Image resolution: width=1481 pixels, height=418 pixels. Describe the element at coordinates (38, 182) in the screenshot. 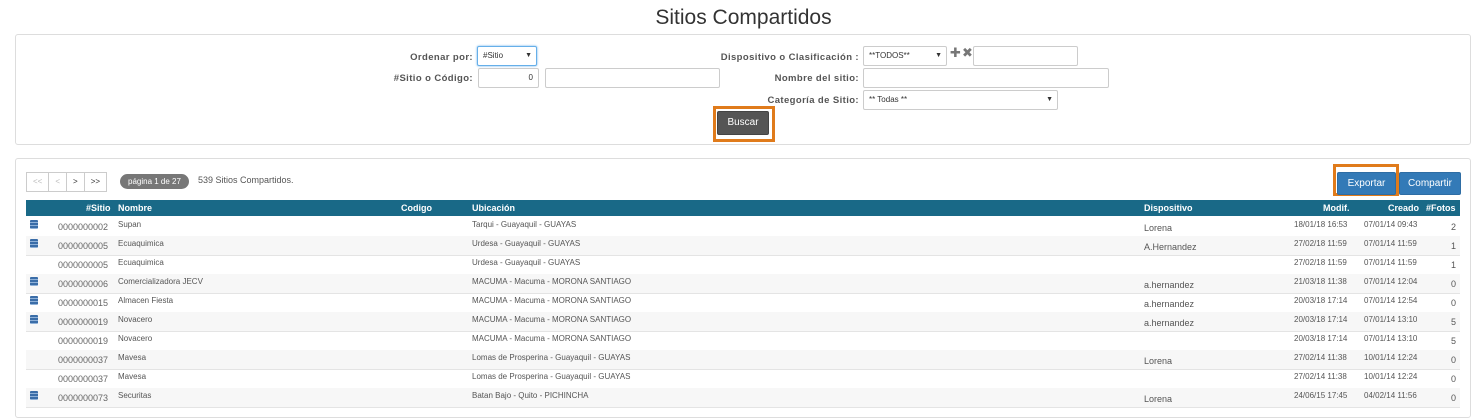

I see `pager-first-button: <<` at that location.